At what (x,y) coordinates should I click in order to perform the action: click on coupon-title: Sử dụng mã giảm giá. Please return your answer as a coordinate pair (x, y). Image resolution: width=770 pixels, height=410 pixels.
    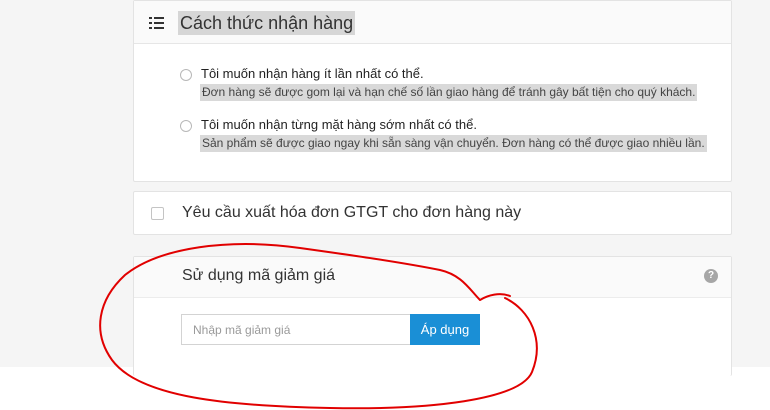
    Looking at the image, I should click on (259, 275).